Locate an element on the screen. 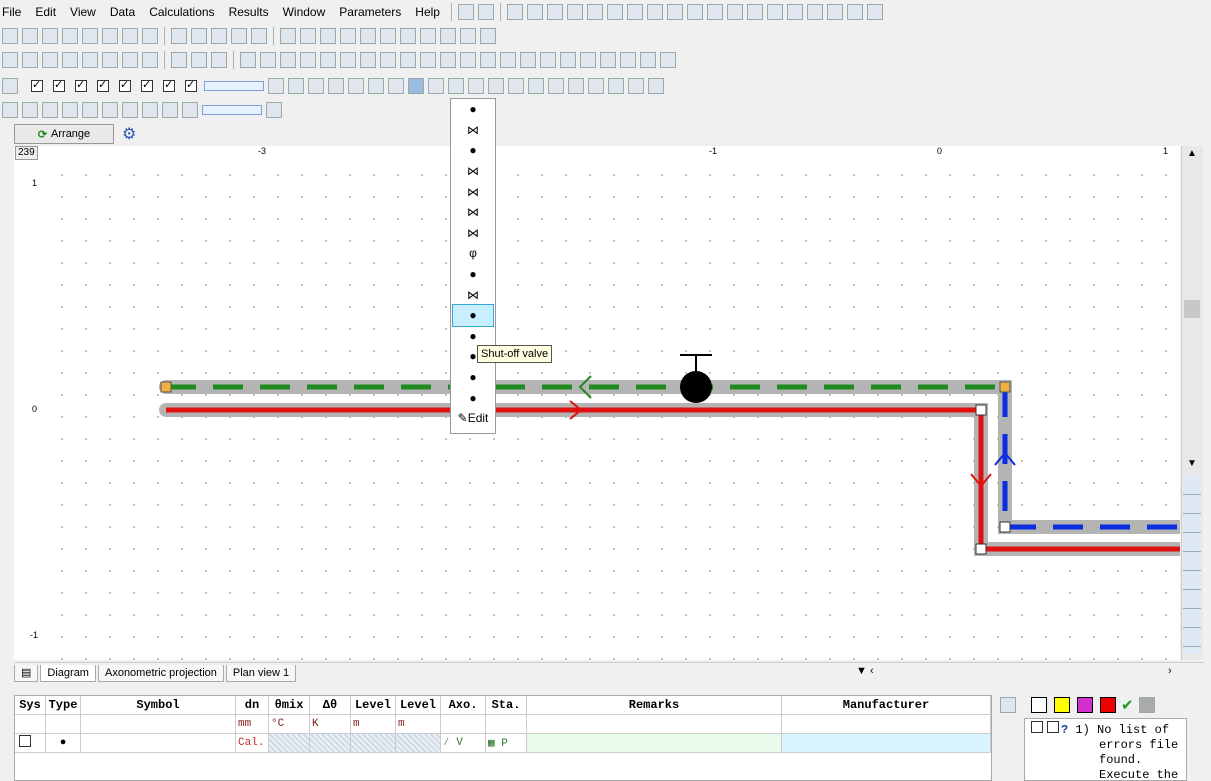 This screenshot has width=1211, height=781. slider-control is located at coordinates (234, 86).